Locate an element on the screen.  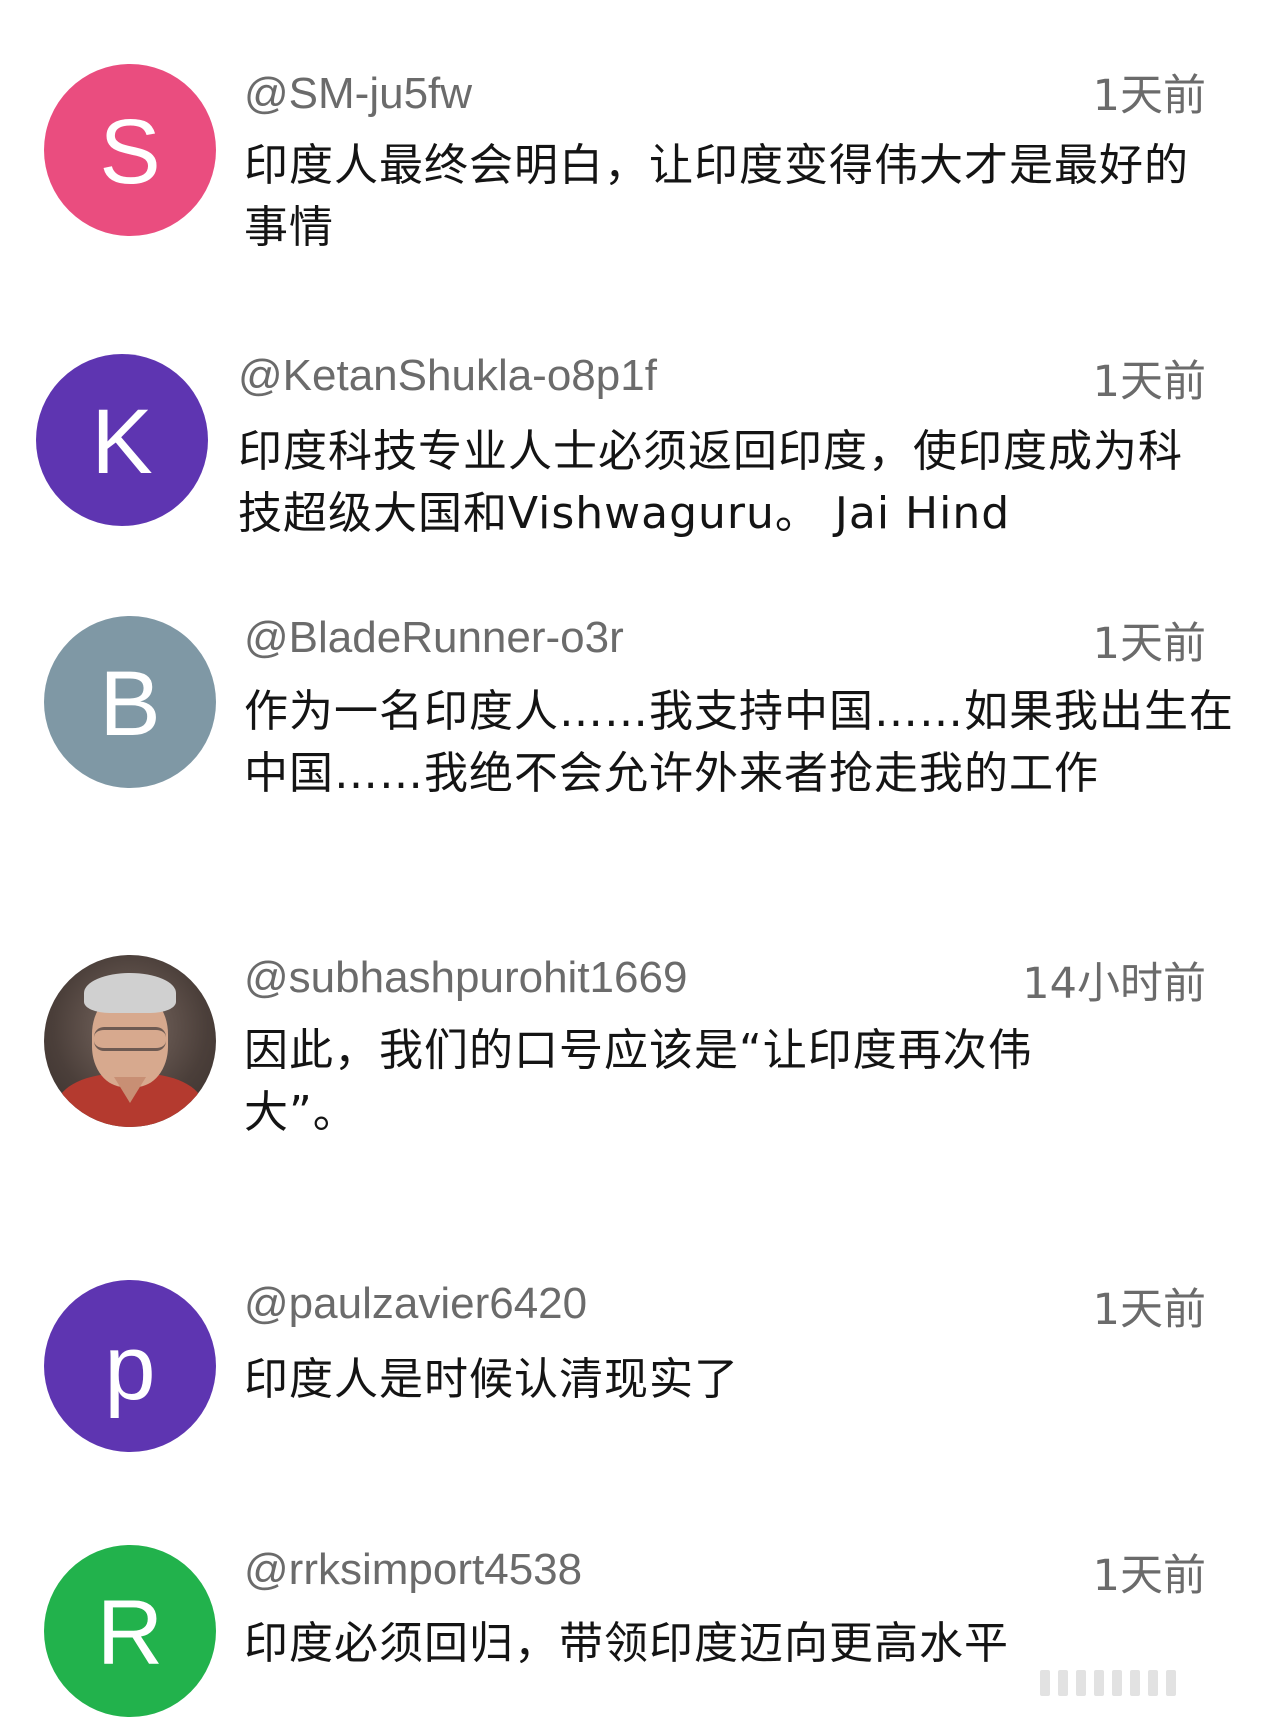
avatar: K is located at coordinates (122, 440).